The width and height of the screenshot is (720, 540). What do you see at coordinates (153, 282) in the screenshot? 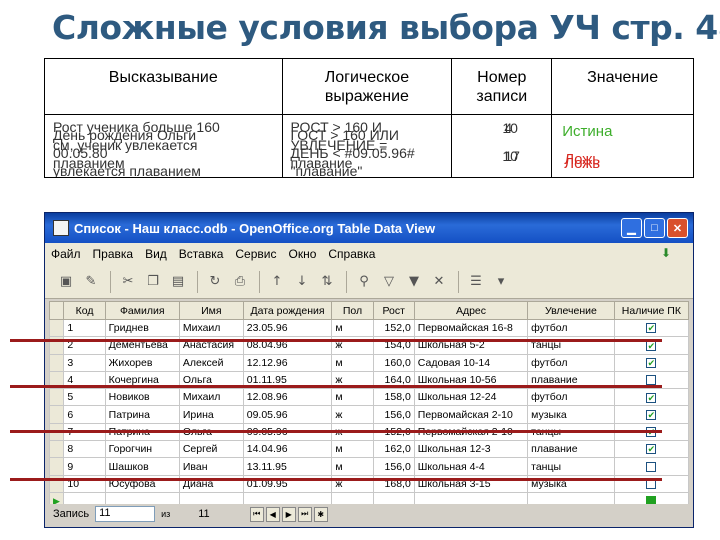
I see `copy-icon: ❐` at bounding box center [153, 282].